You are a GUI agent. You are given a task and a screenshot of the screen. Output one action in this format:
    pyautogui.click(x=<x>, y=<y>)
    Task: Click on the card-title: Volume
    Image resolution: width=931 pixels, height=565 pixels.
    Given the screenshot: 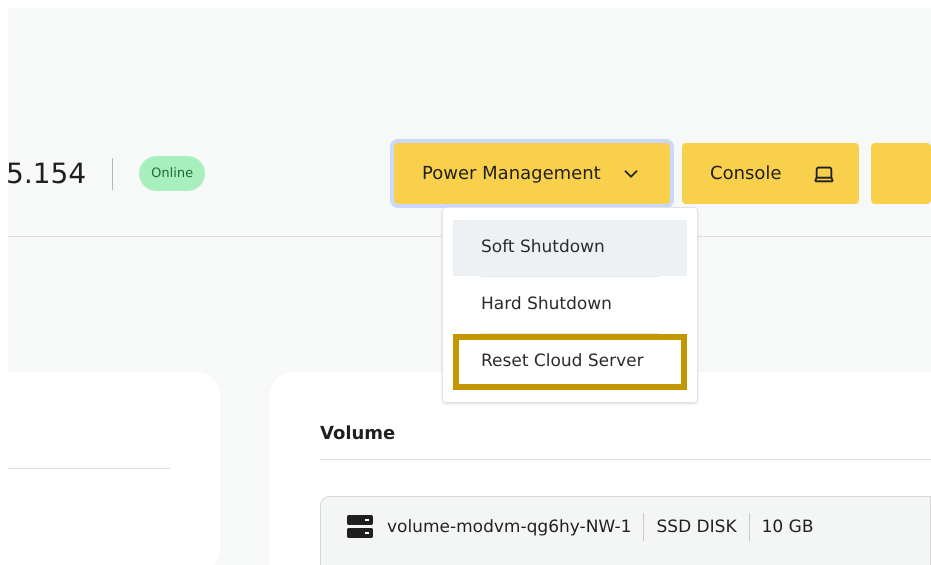 What is the action you would take?
    pyautogui.click(x=625, y=440)
    